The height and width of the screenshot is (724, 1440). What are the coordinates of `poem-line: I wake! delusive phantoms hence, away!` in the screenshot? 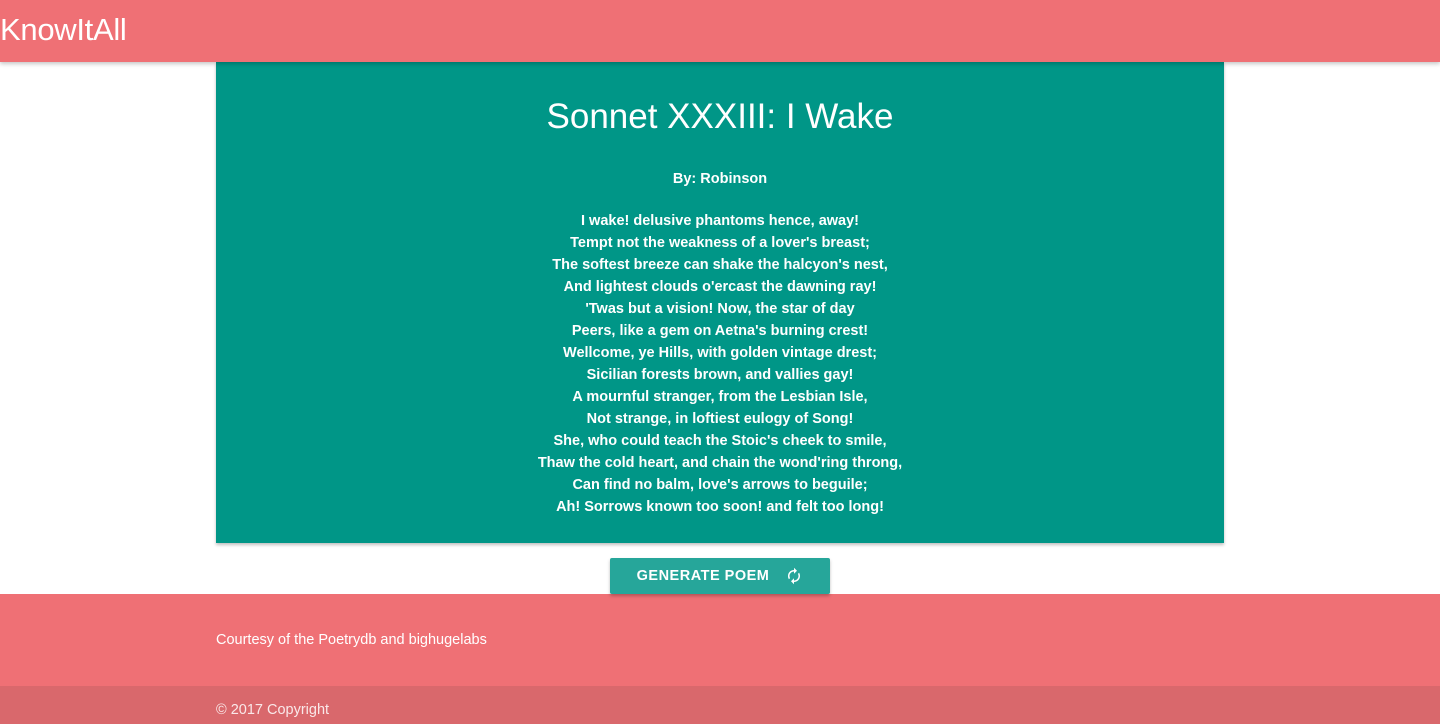 It's located at (719, 221).